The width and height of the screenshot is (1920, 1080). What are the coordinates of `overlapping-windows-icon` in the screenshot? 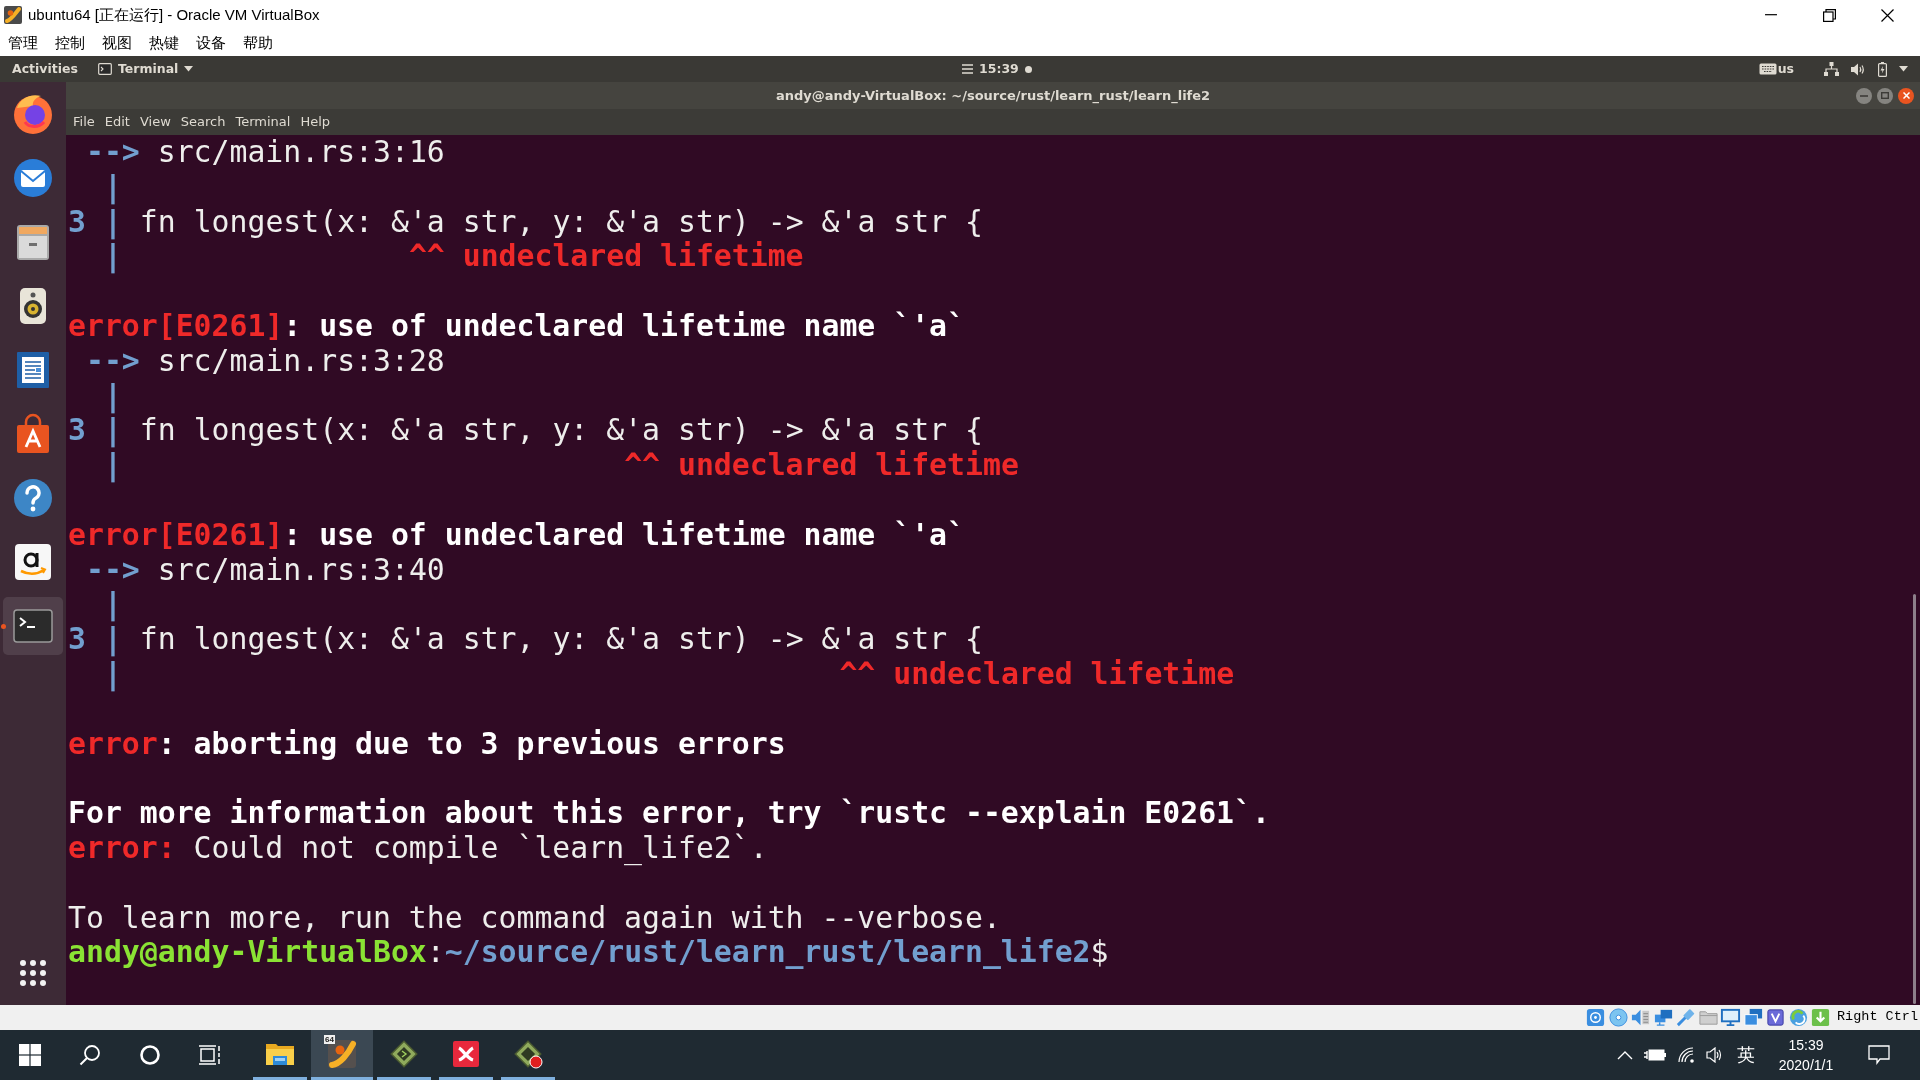 It's located at (1753, 1017).